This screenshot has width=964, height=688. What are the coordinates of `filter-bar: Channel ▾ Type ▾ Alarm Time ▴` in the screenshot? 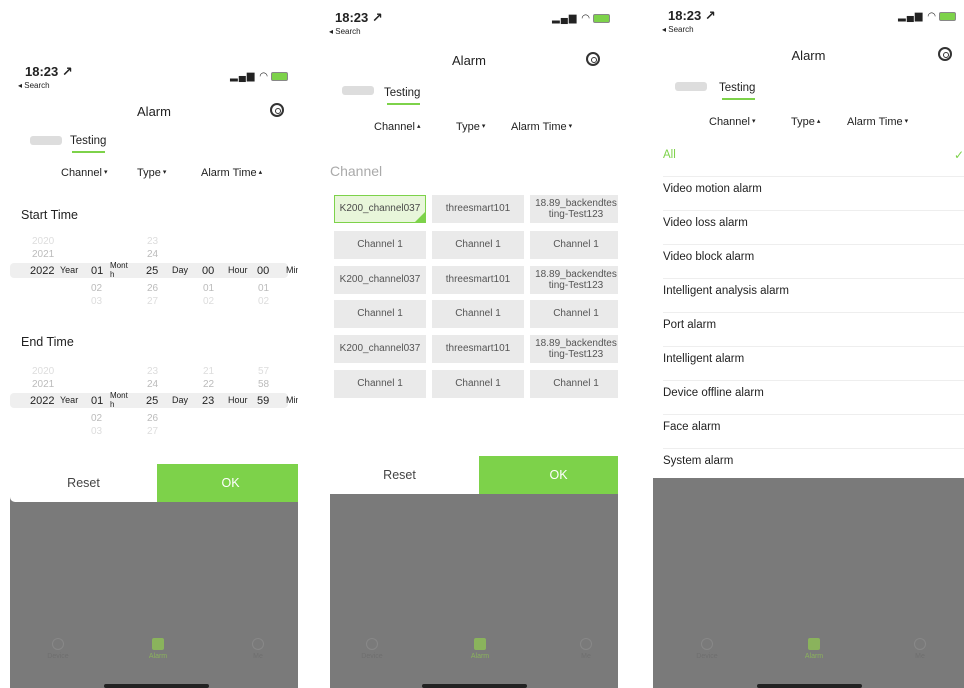 It's located at (149, 175).